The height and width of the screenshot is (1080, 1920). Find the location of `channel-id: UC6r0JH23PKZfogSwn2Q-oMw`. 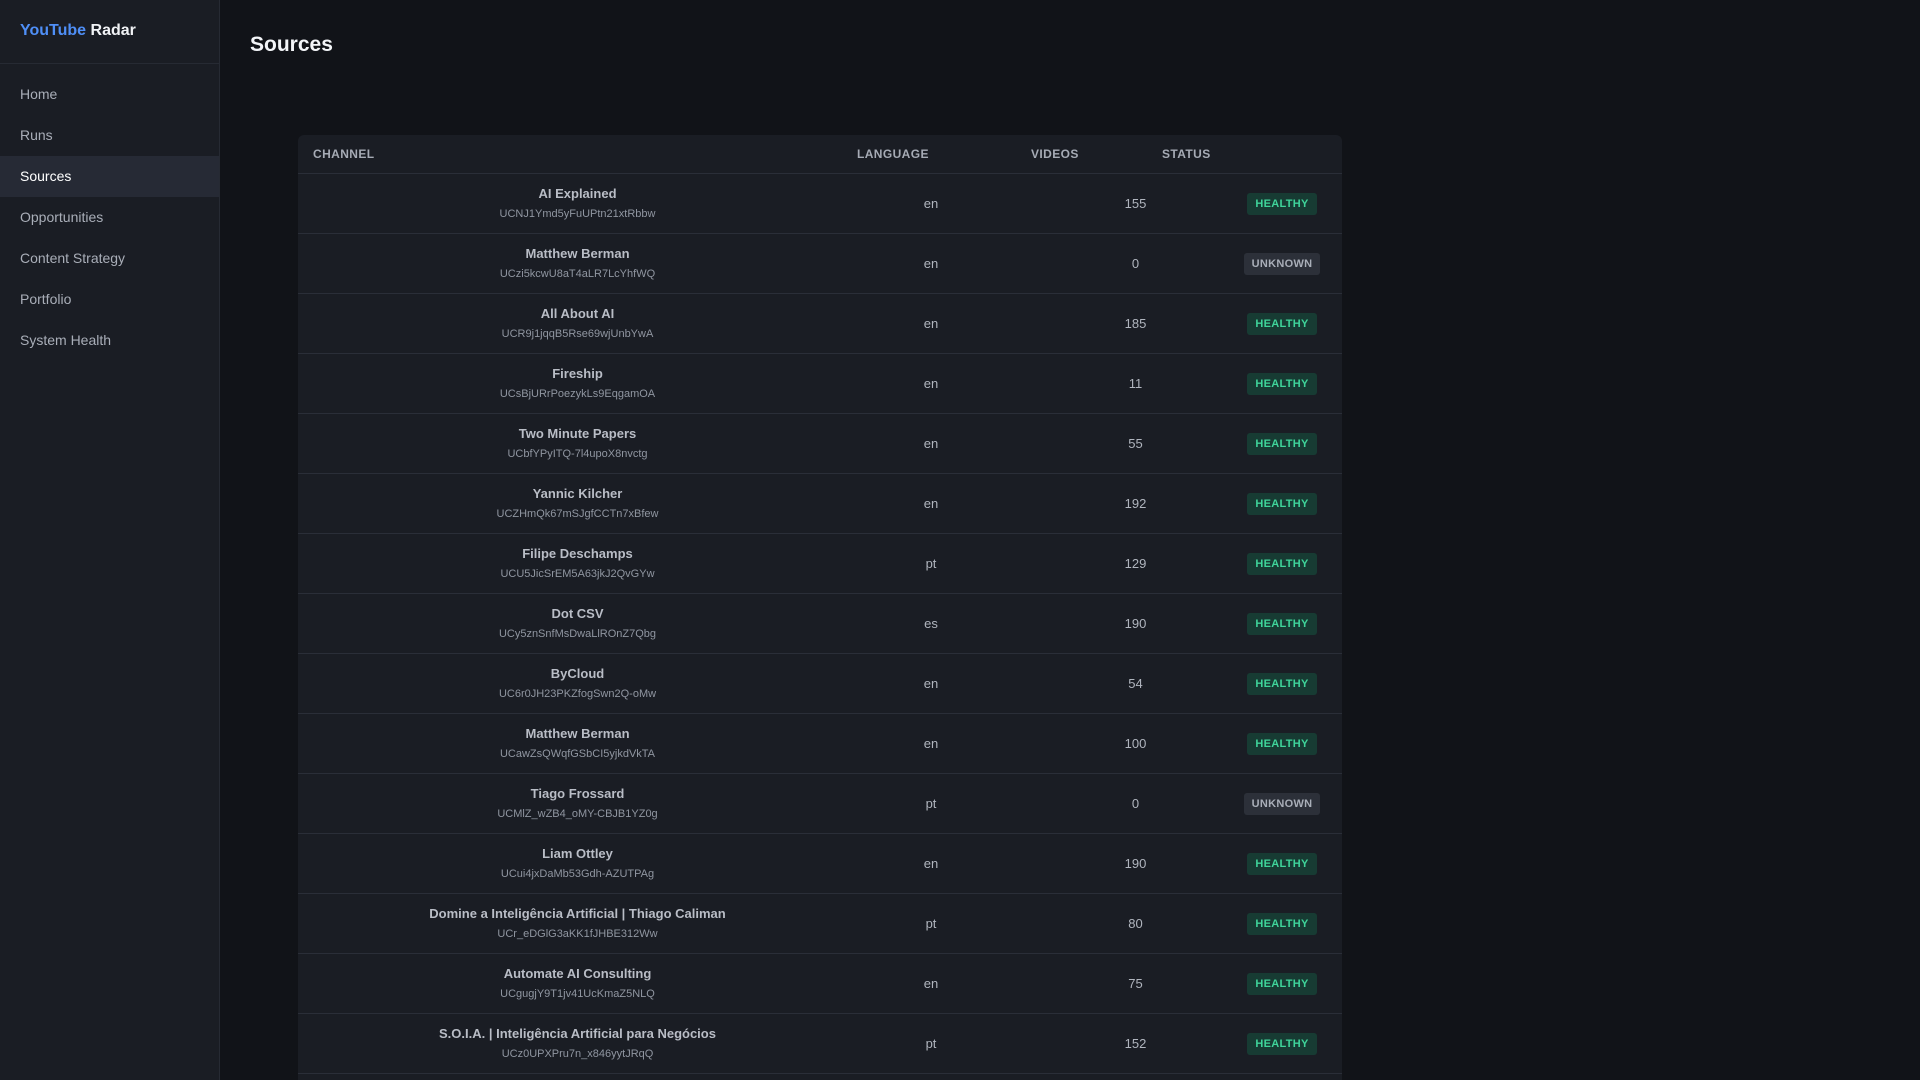

channel-id: UC6r0JH23PKZfogSwn2Q-oMw is located at coordinates (577, 694).